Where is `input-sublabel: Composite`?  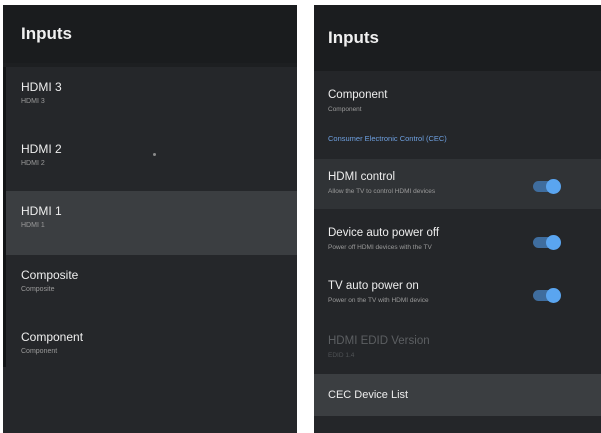
input-sublabel: Composite is located at coordinates (38, 289).